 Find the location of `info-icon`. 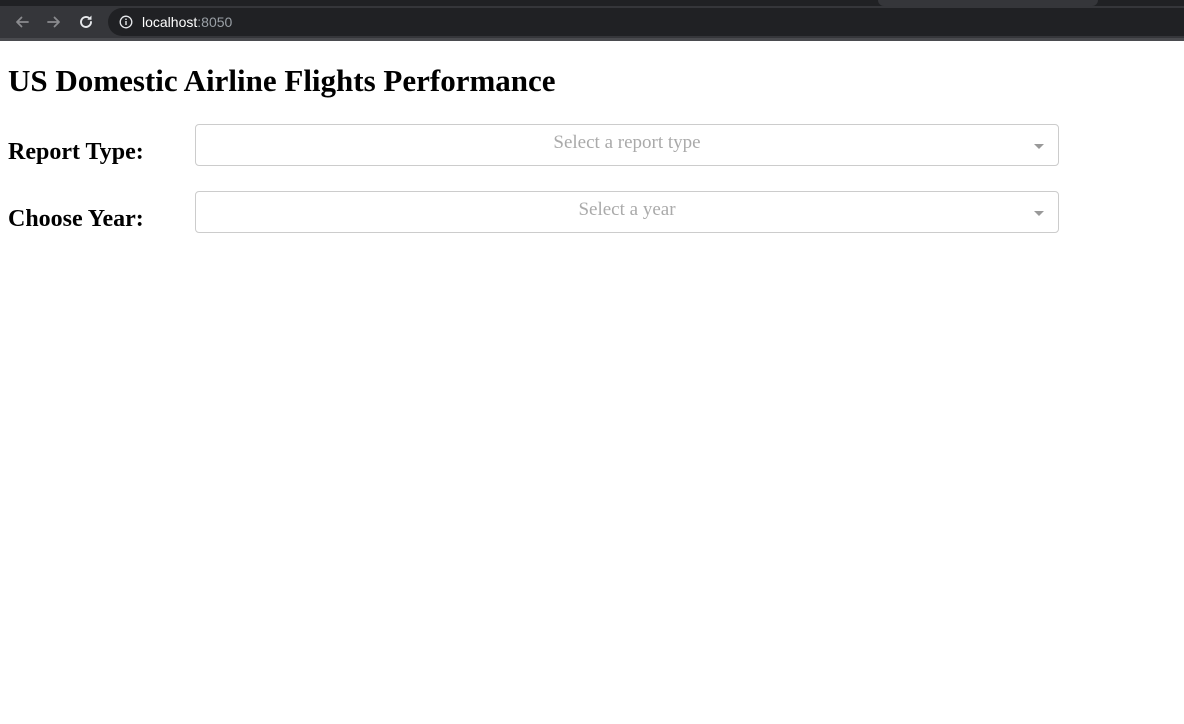

info-icon is located at coordinates (126, 22).